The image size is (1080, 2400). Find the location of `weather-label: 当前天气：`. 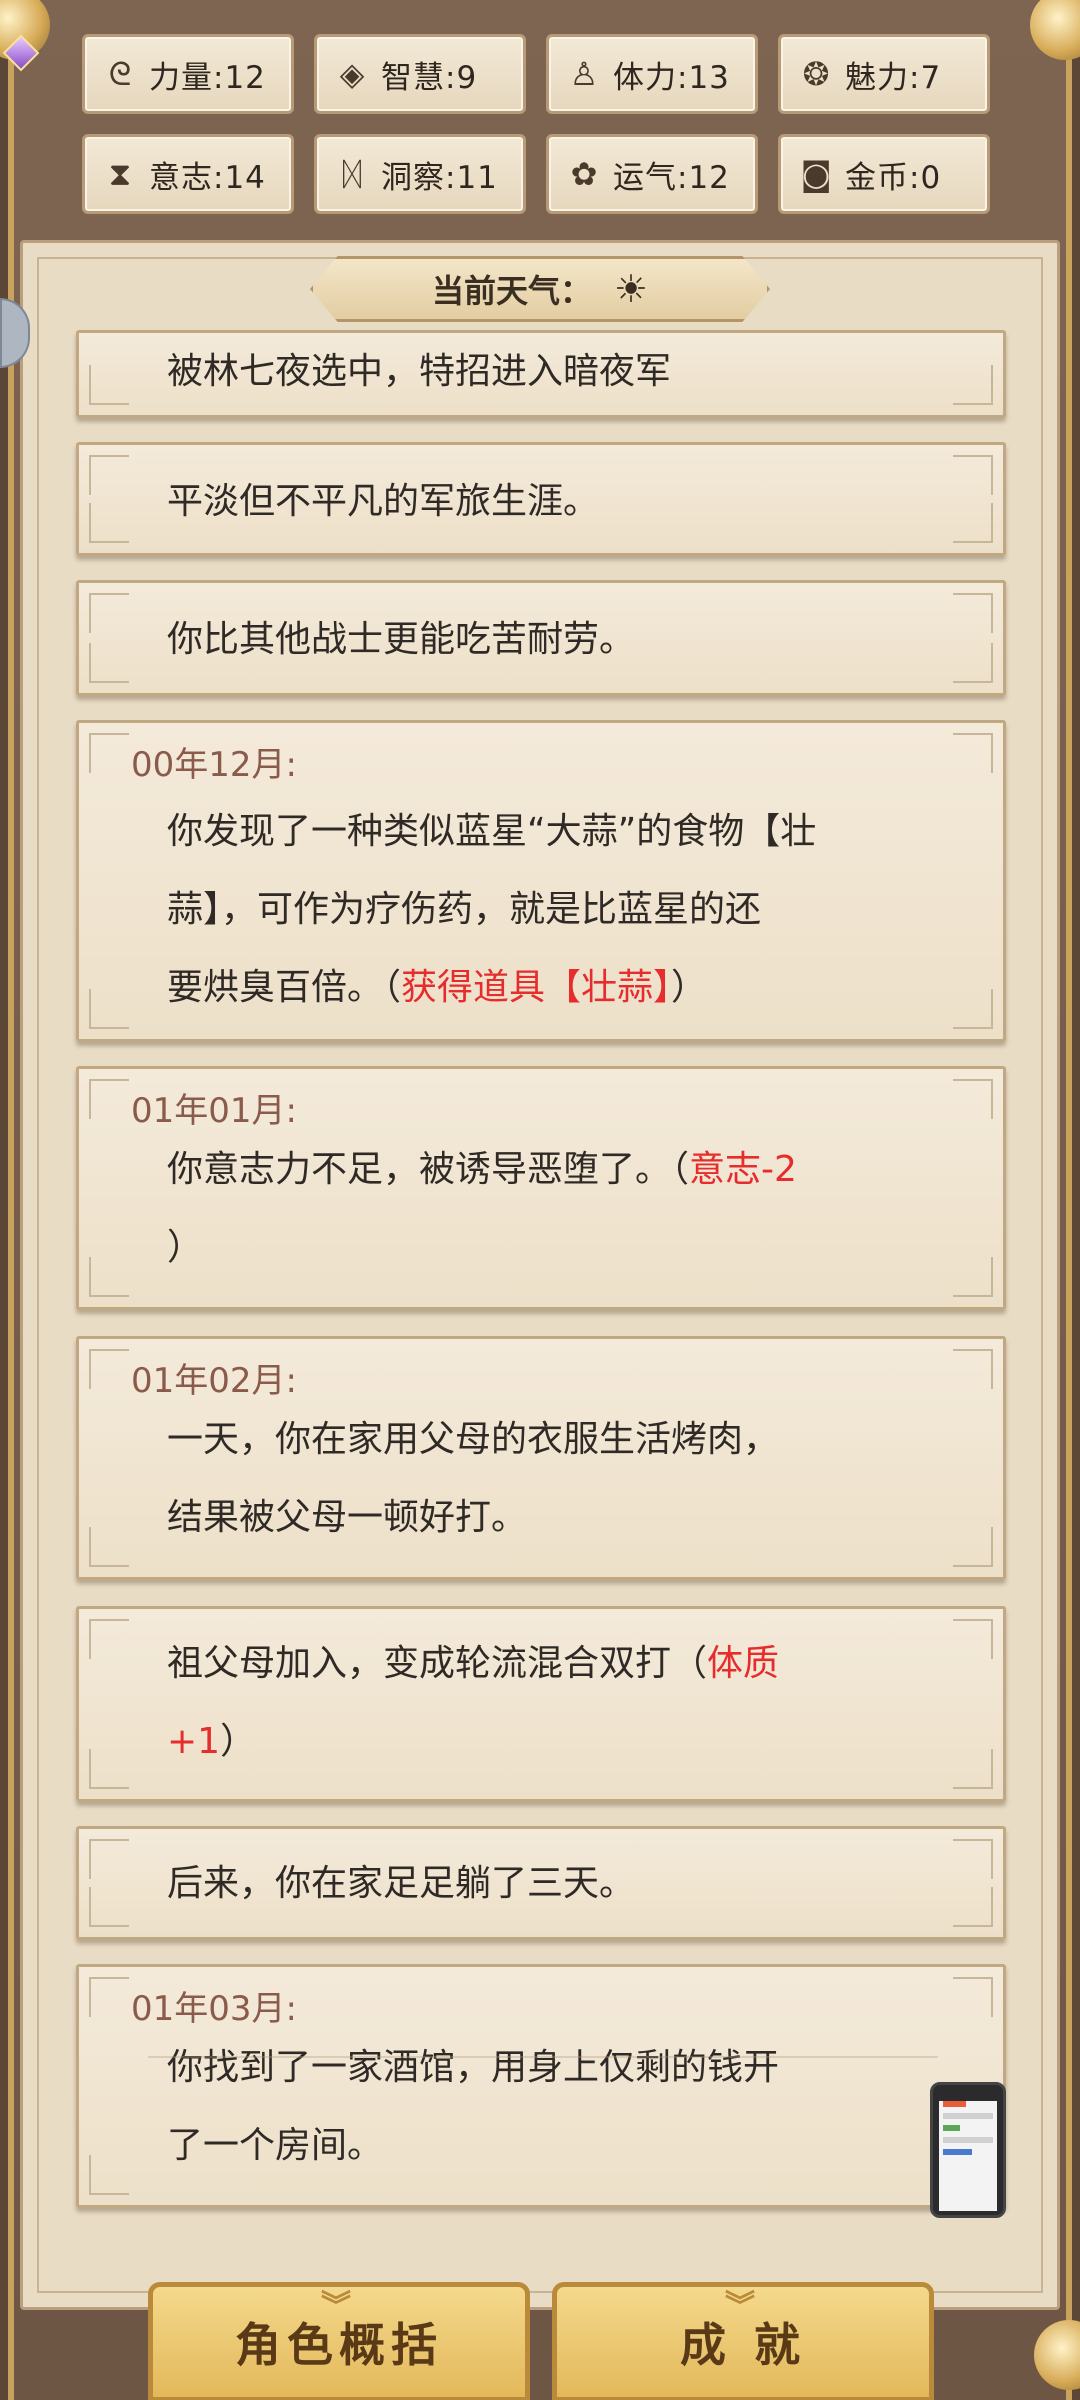

weather-label: 当前天气： is located at coordinates (511, 291).